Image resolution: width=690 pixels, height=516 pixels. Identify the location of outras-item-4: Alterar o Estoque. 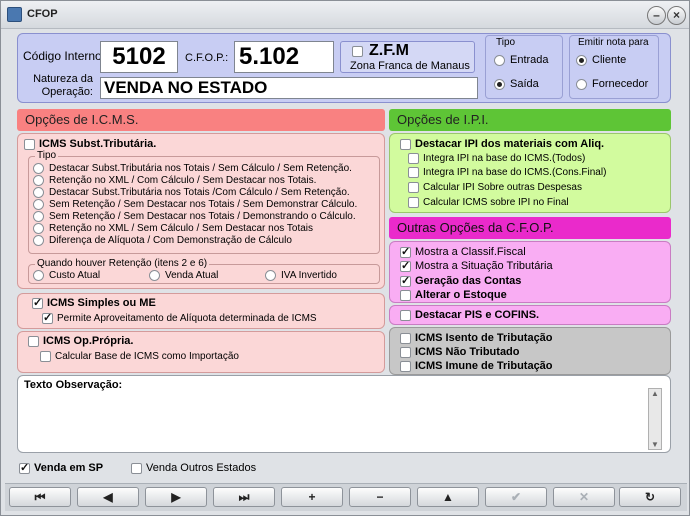
(453, 295).